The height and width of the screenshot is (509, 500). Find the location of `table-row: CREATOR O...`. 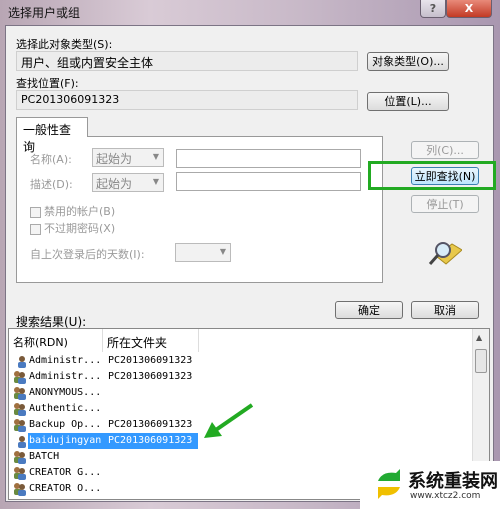

table-row: CREATOR O... is located at coordinates (104, 489).